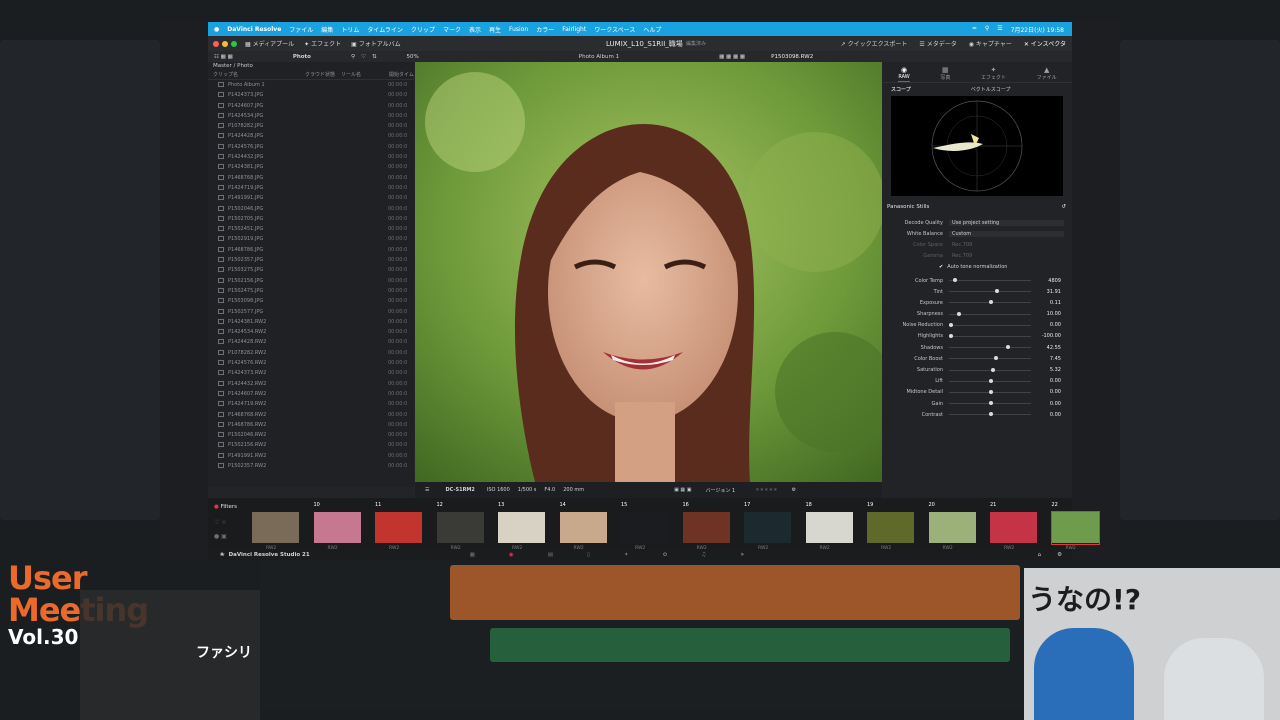 This screenshot has height=720, width=1280. I want to click on media-pool-item: P1468768.JPG 00:00:0, so click(311, 178).